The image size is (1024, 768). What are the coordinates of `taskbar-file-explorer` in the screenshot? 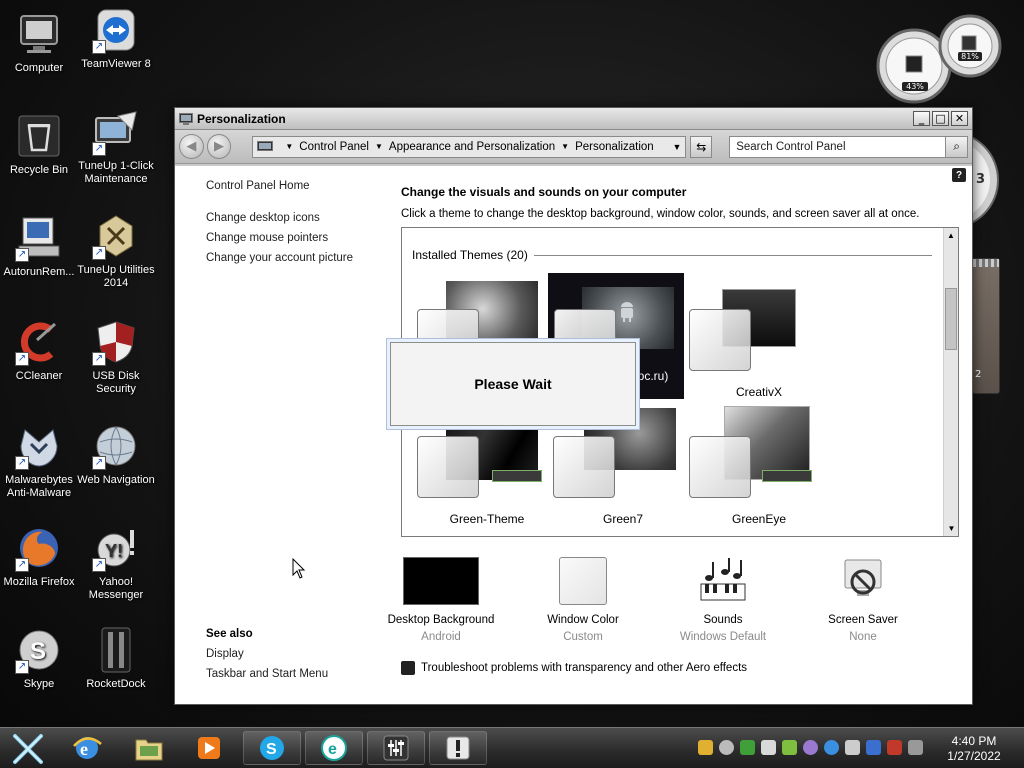 It's located at (149, 748).